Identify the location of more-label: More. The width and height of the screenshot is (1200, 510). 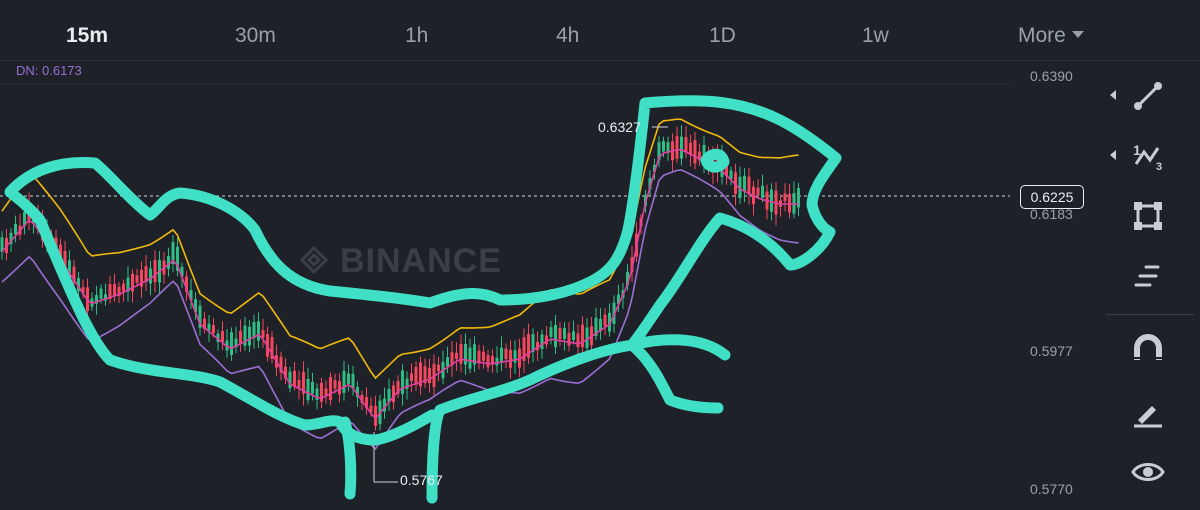
(1042, 35).